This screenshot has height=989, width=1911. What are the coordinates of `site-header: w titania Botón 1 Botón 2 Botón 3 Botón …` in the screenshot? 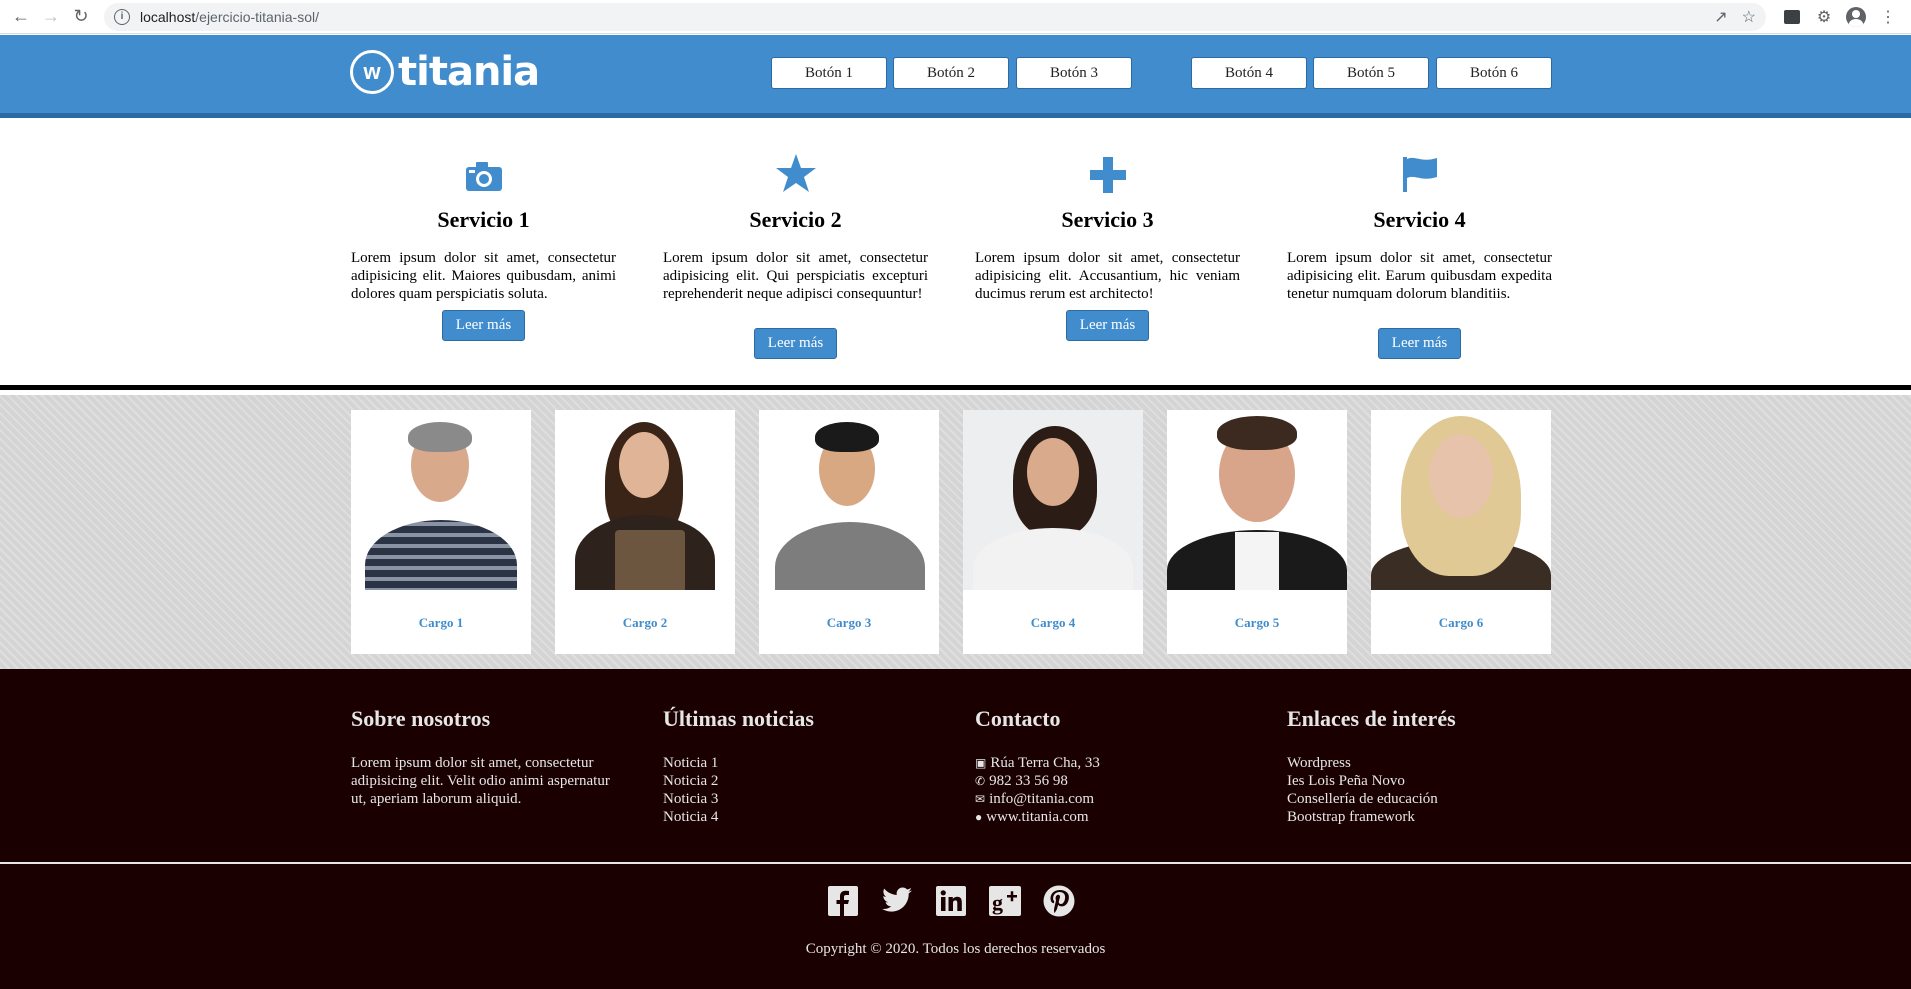 It's located at (955, 76).